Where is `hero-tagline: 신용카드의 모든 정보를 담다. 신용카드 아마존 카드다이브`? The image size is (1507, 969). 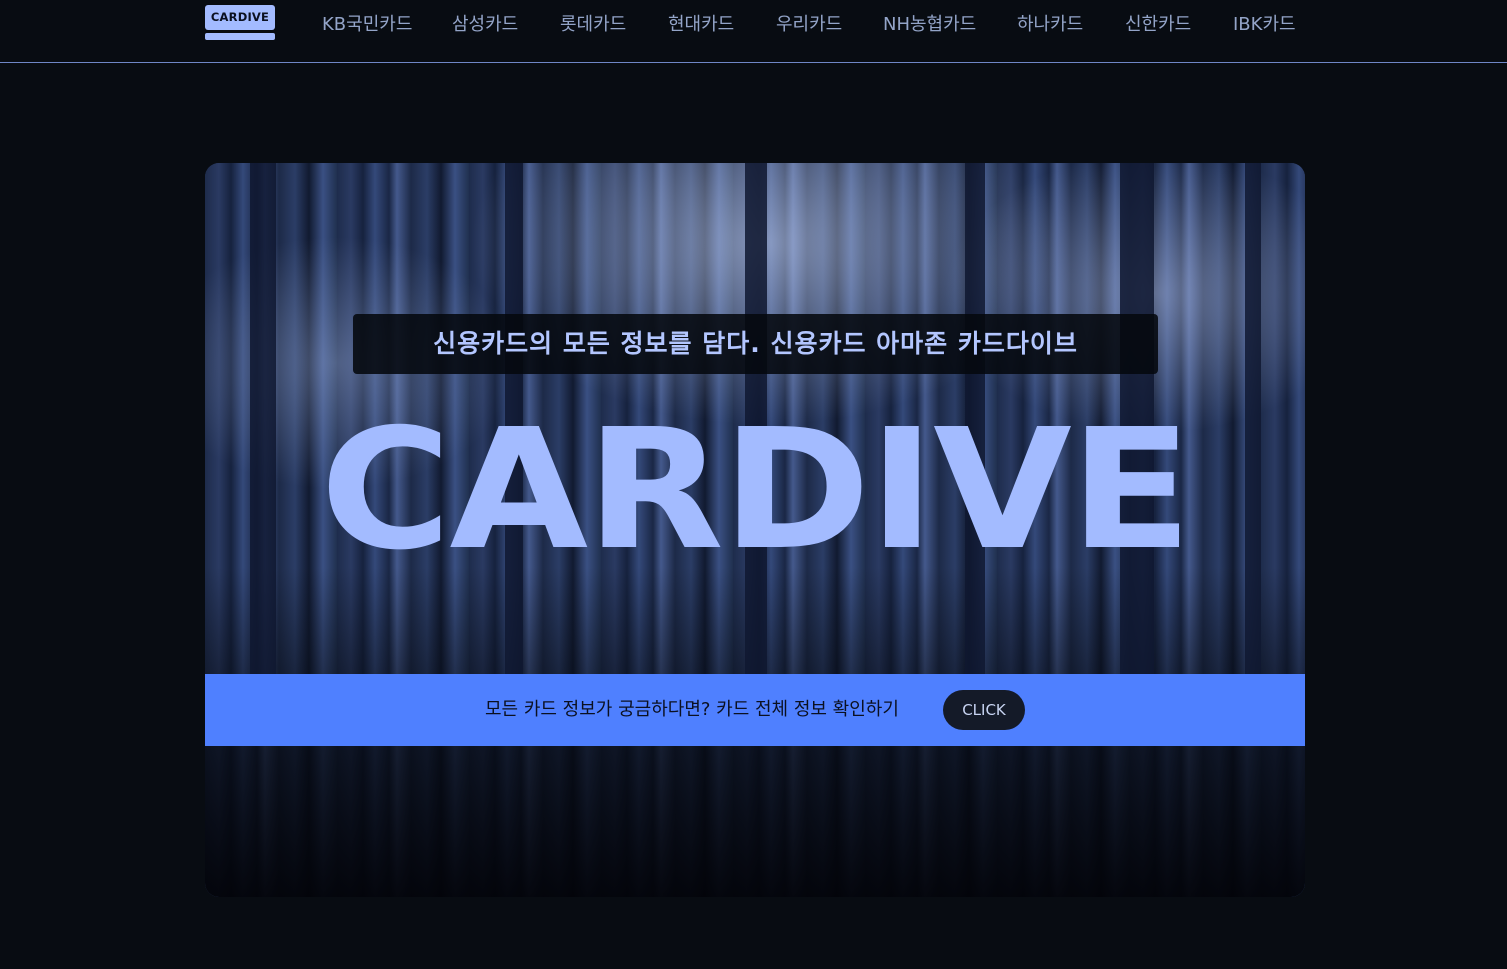 hero-tagline: 신용카드의 모든 정보를 담다. 신용카드 아마존 카드다이브 is located at coordinates (755, 344).